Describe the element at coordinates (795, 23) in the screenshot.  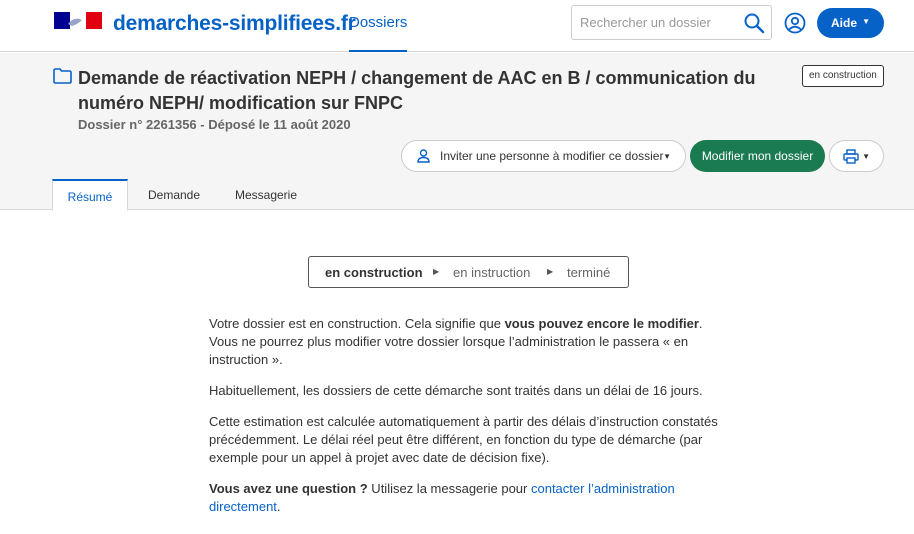
I see `user-account-icon` at that location.